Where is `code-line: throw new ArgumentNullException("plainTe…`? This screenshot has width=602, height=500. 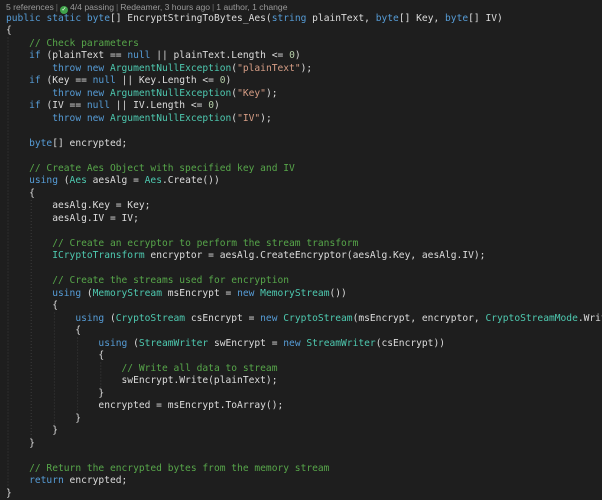
code-line: throw new ArgumentNullException("plainTe… is located at coordinates (159, 69).